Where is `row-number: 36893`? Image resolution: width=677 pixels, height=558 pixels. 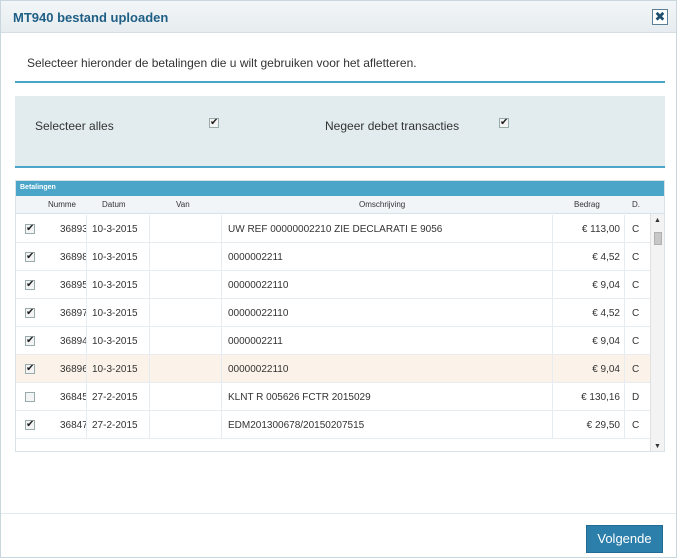 row-number: 36893 is located at coordinates (73, 229).